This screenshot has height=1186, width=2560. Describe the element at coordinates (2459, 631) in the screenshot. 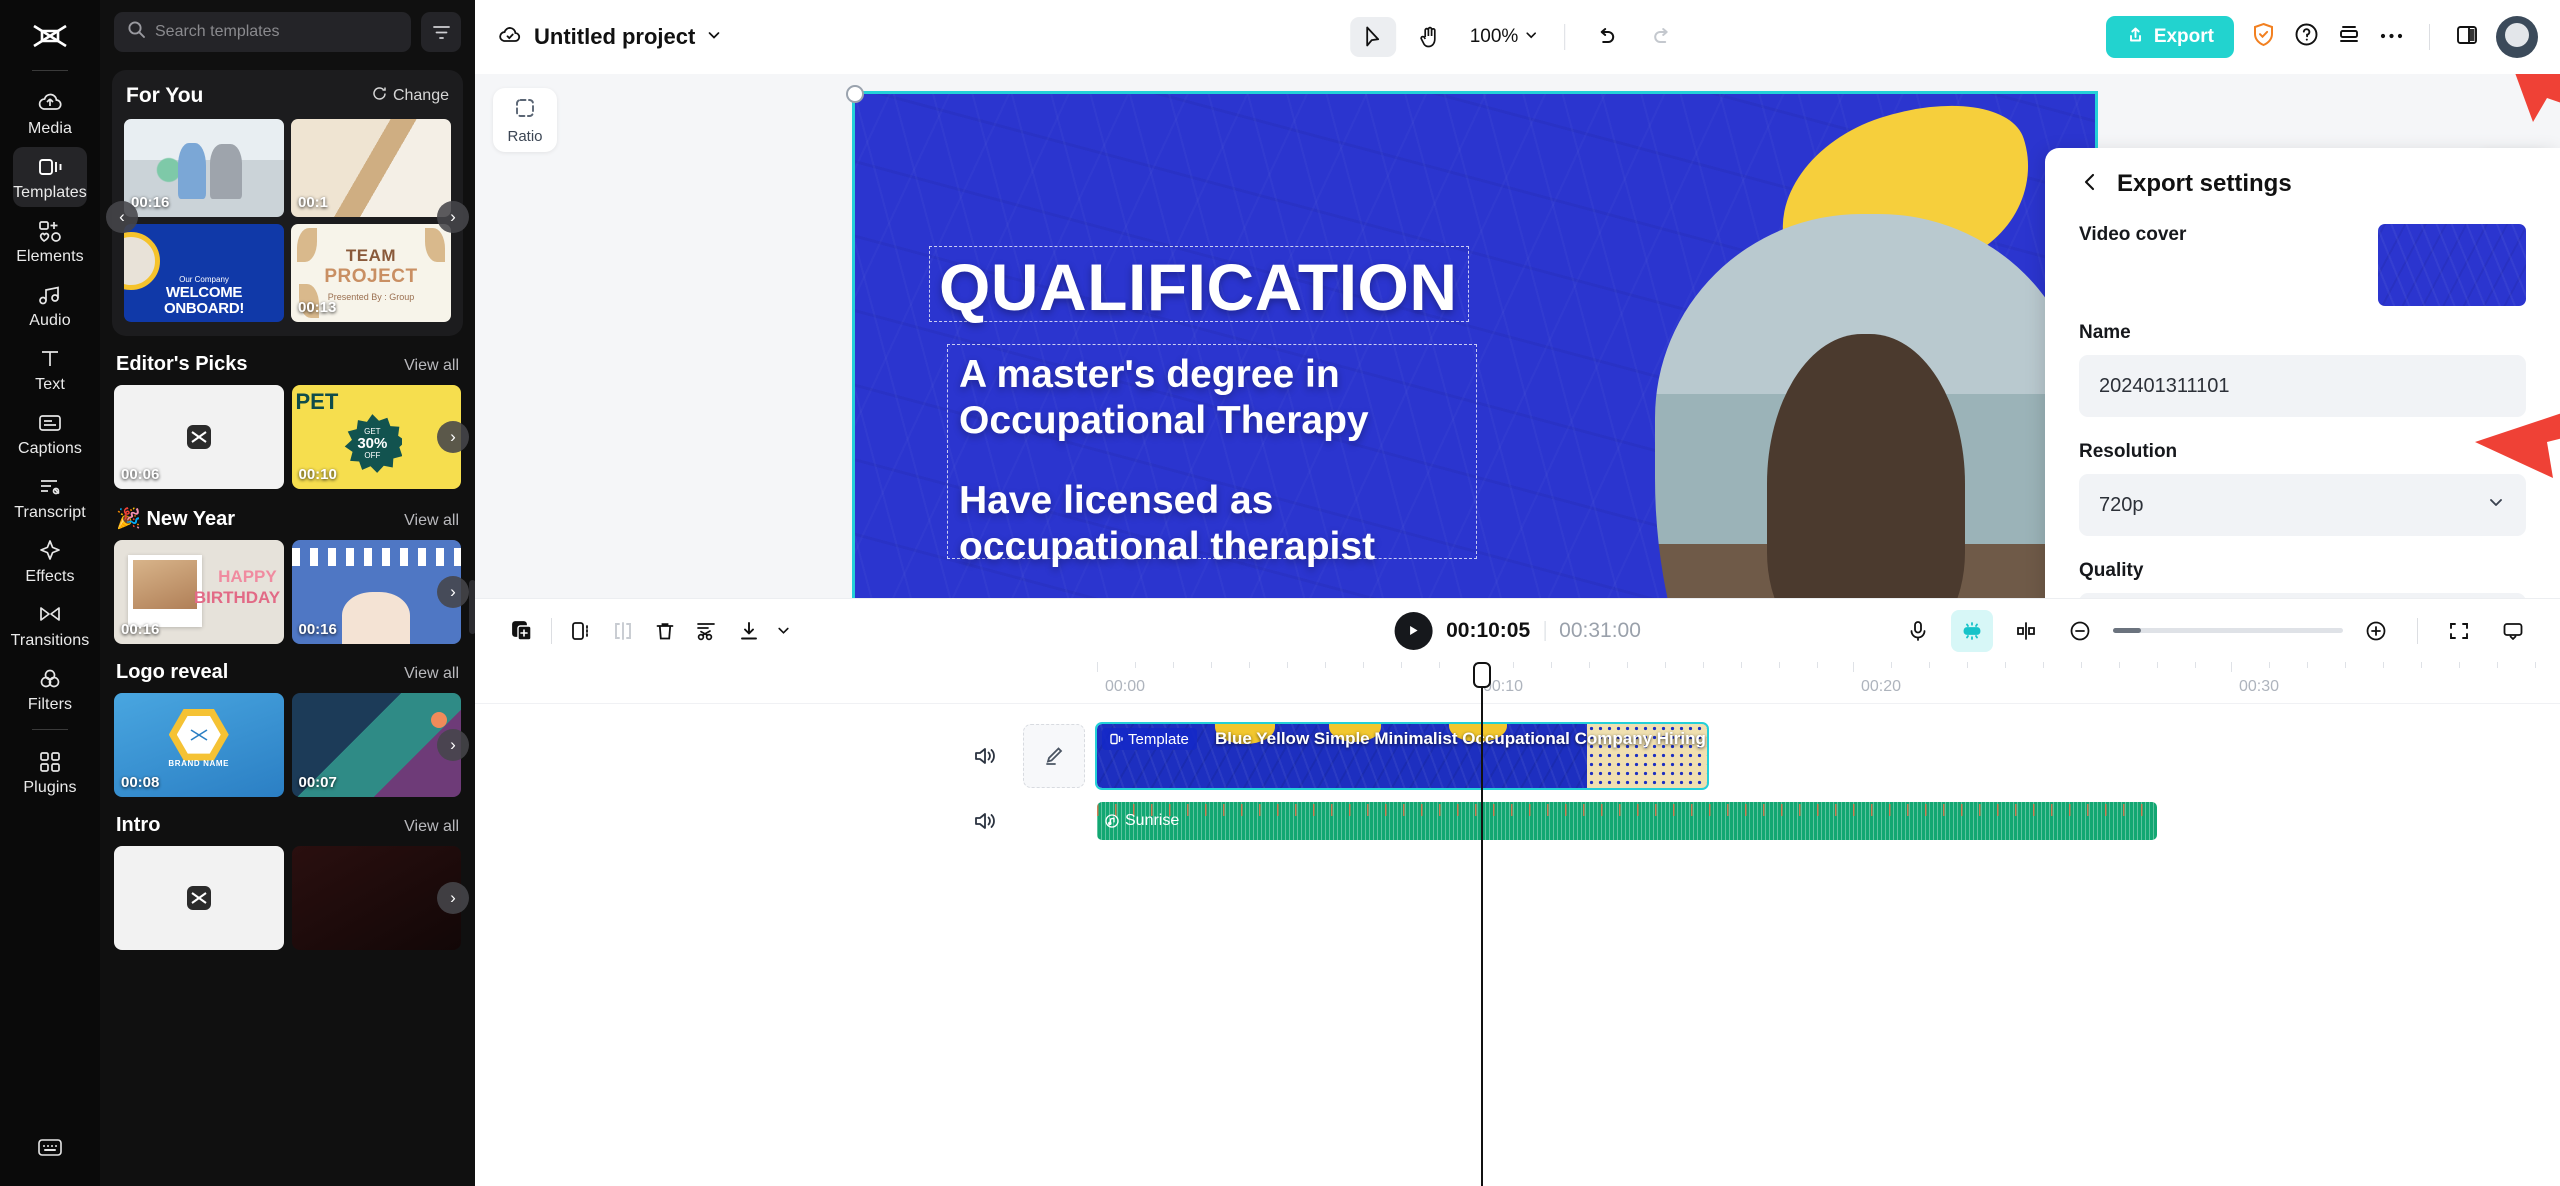

I see `fit-screen-icon` at that location.